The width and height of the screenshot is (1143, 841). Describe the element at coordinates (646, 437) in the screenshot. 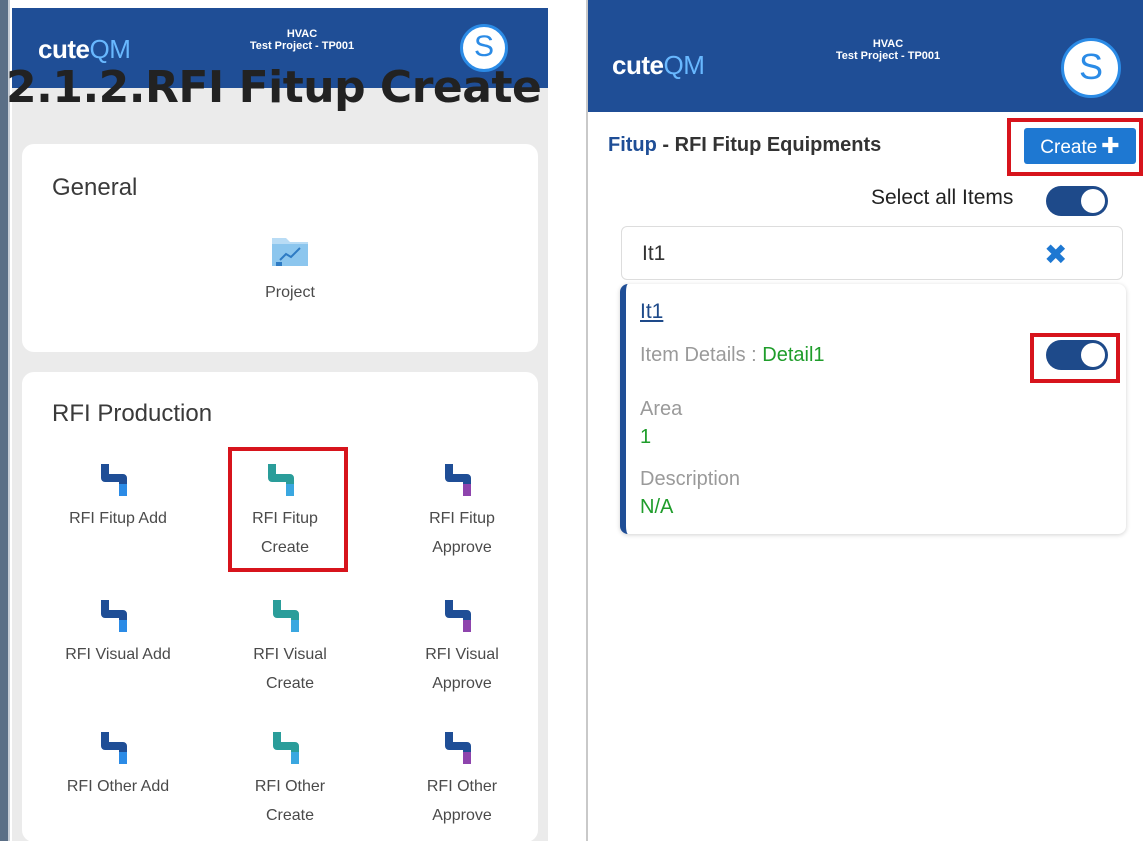

I see `area-value: 1` at that location.